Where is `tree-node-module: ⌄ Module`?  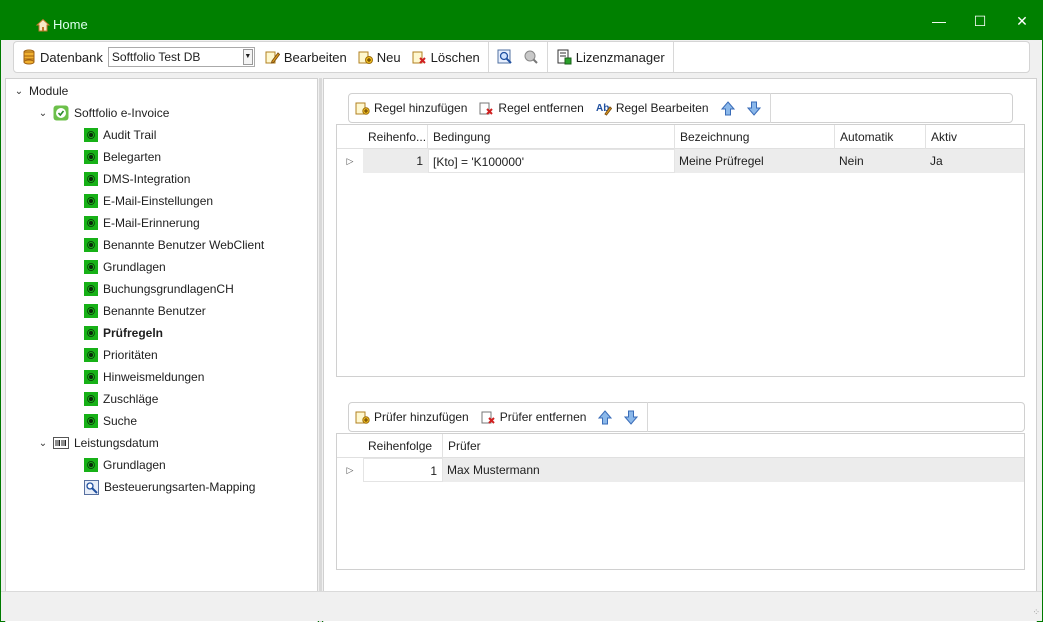 tree-node-module: ⌄ Module is located at coordinates (41, 91).